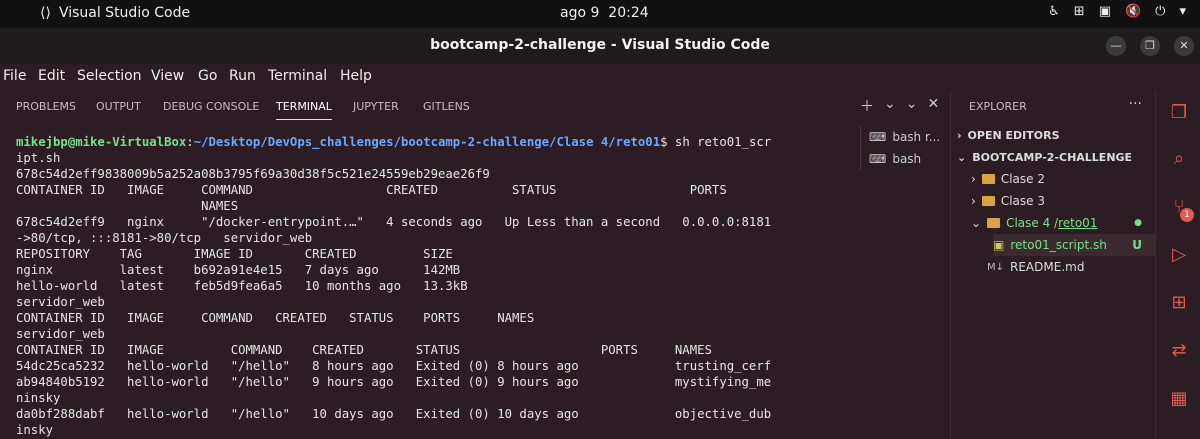 This screenshot has width=1200, height=439. Describe the element at coordinates (604, 13) in the screenshot. I see `clock: ago 9 20:24` at that location.